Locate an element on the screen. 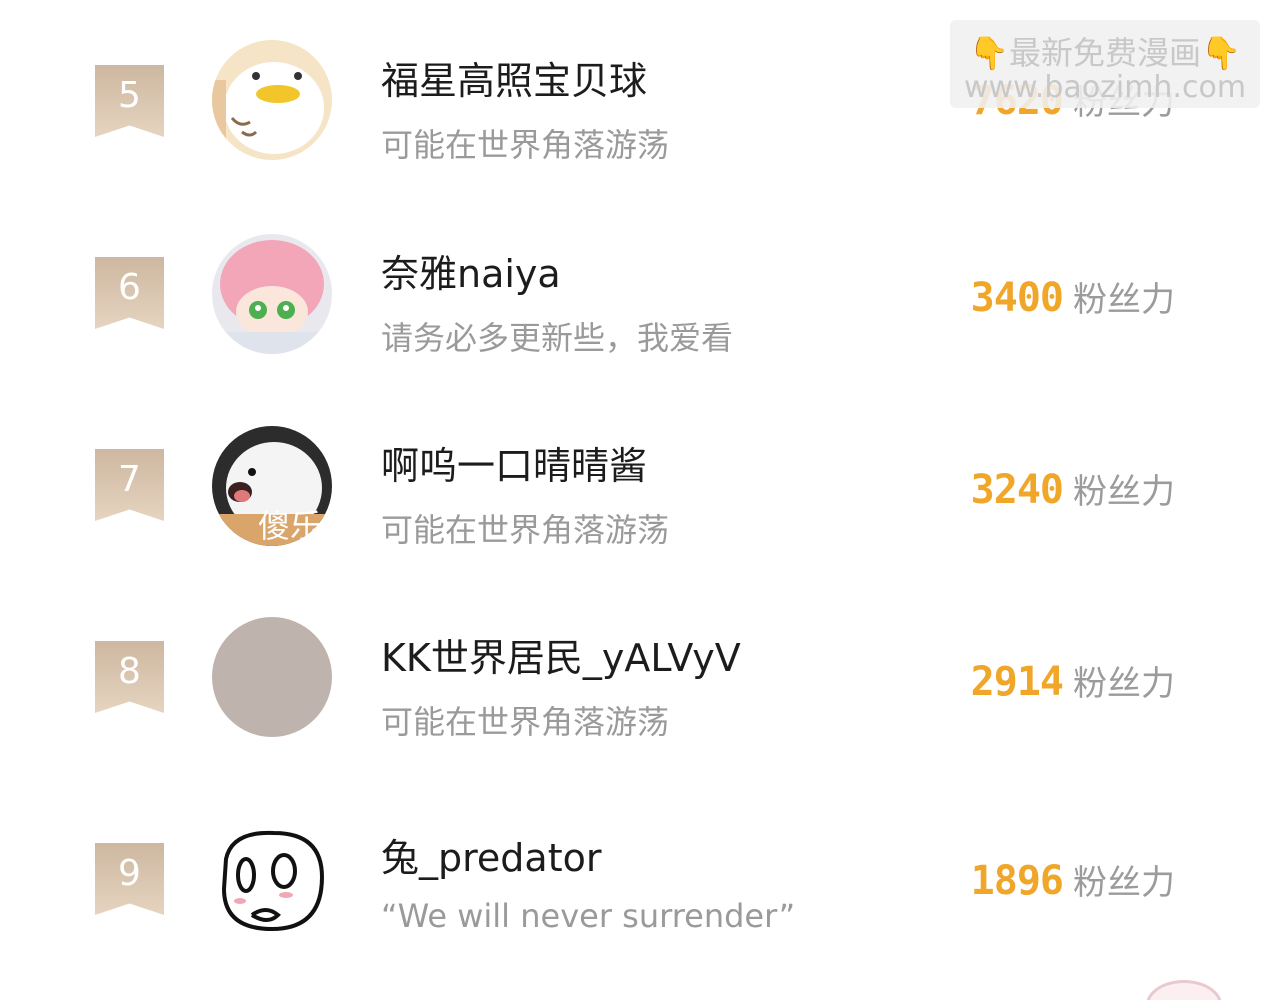  fan-power: 3240 粉丝力 is located at coordinates (1073, 488).